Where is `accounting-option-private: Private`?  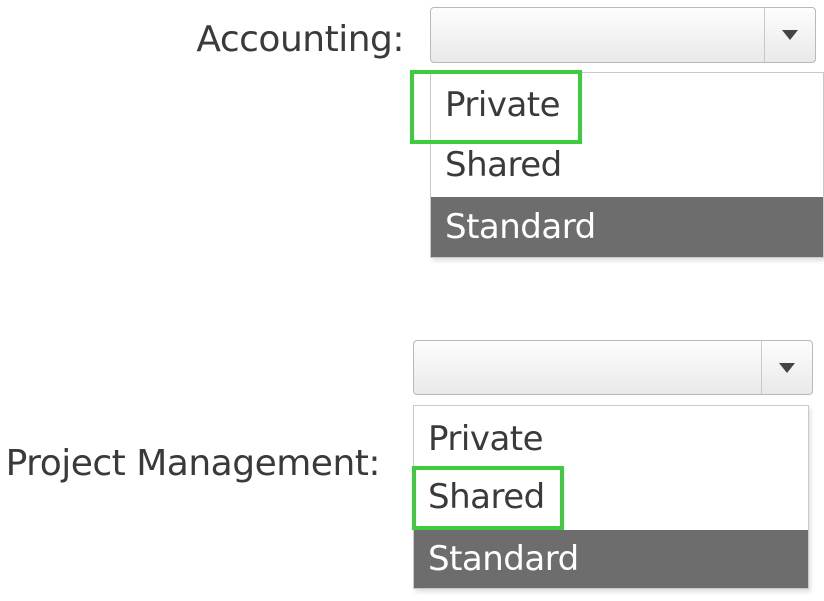 accounting-option-private: Private is located at coordinates (627, 106).